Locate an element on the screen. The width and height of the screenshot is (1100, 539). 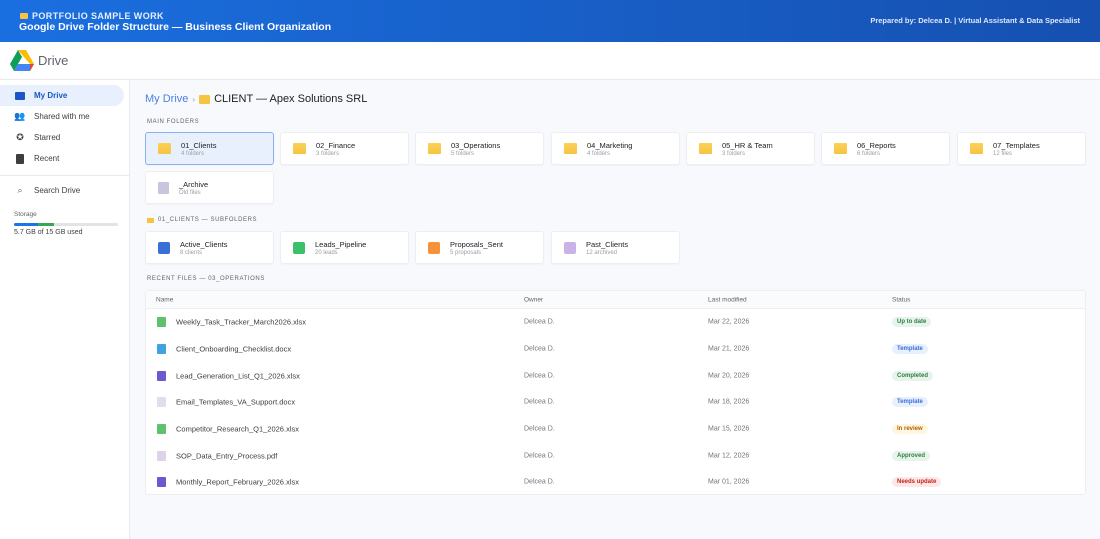
folder-count: 8 clients is located at coordinates (191, 252).